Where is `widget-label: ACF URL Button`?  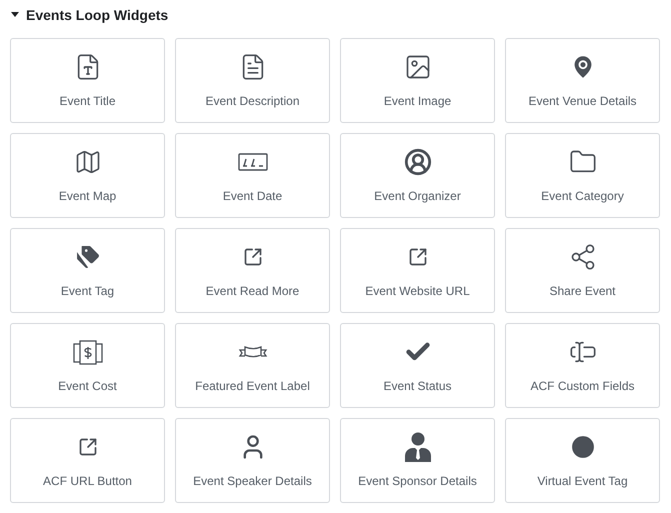 widget-label: ACF URL Button is located at coordinates (87, 481).